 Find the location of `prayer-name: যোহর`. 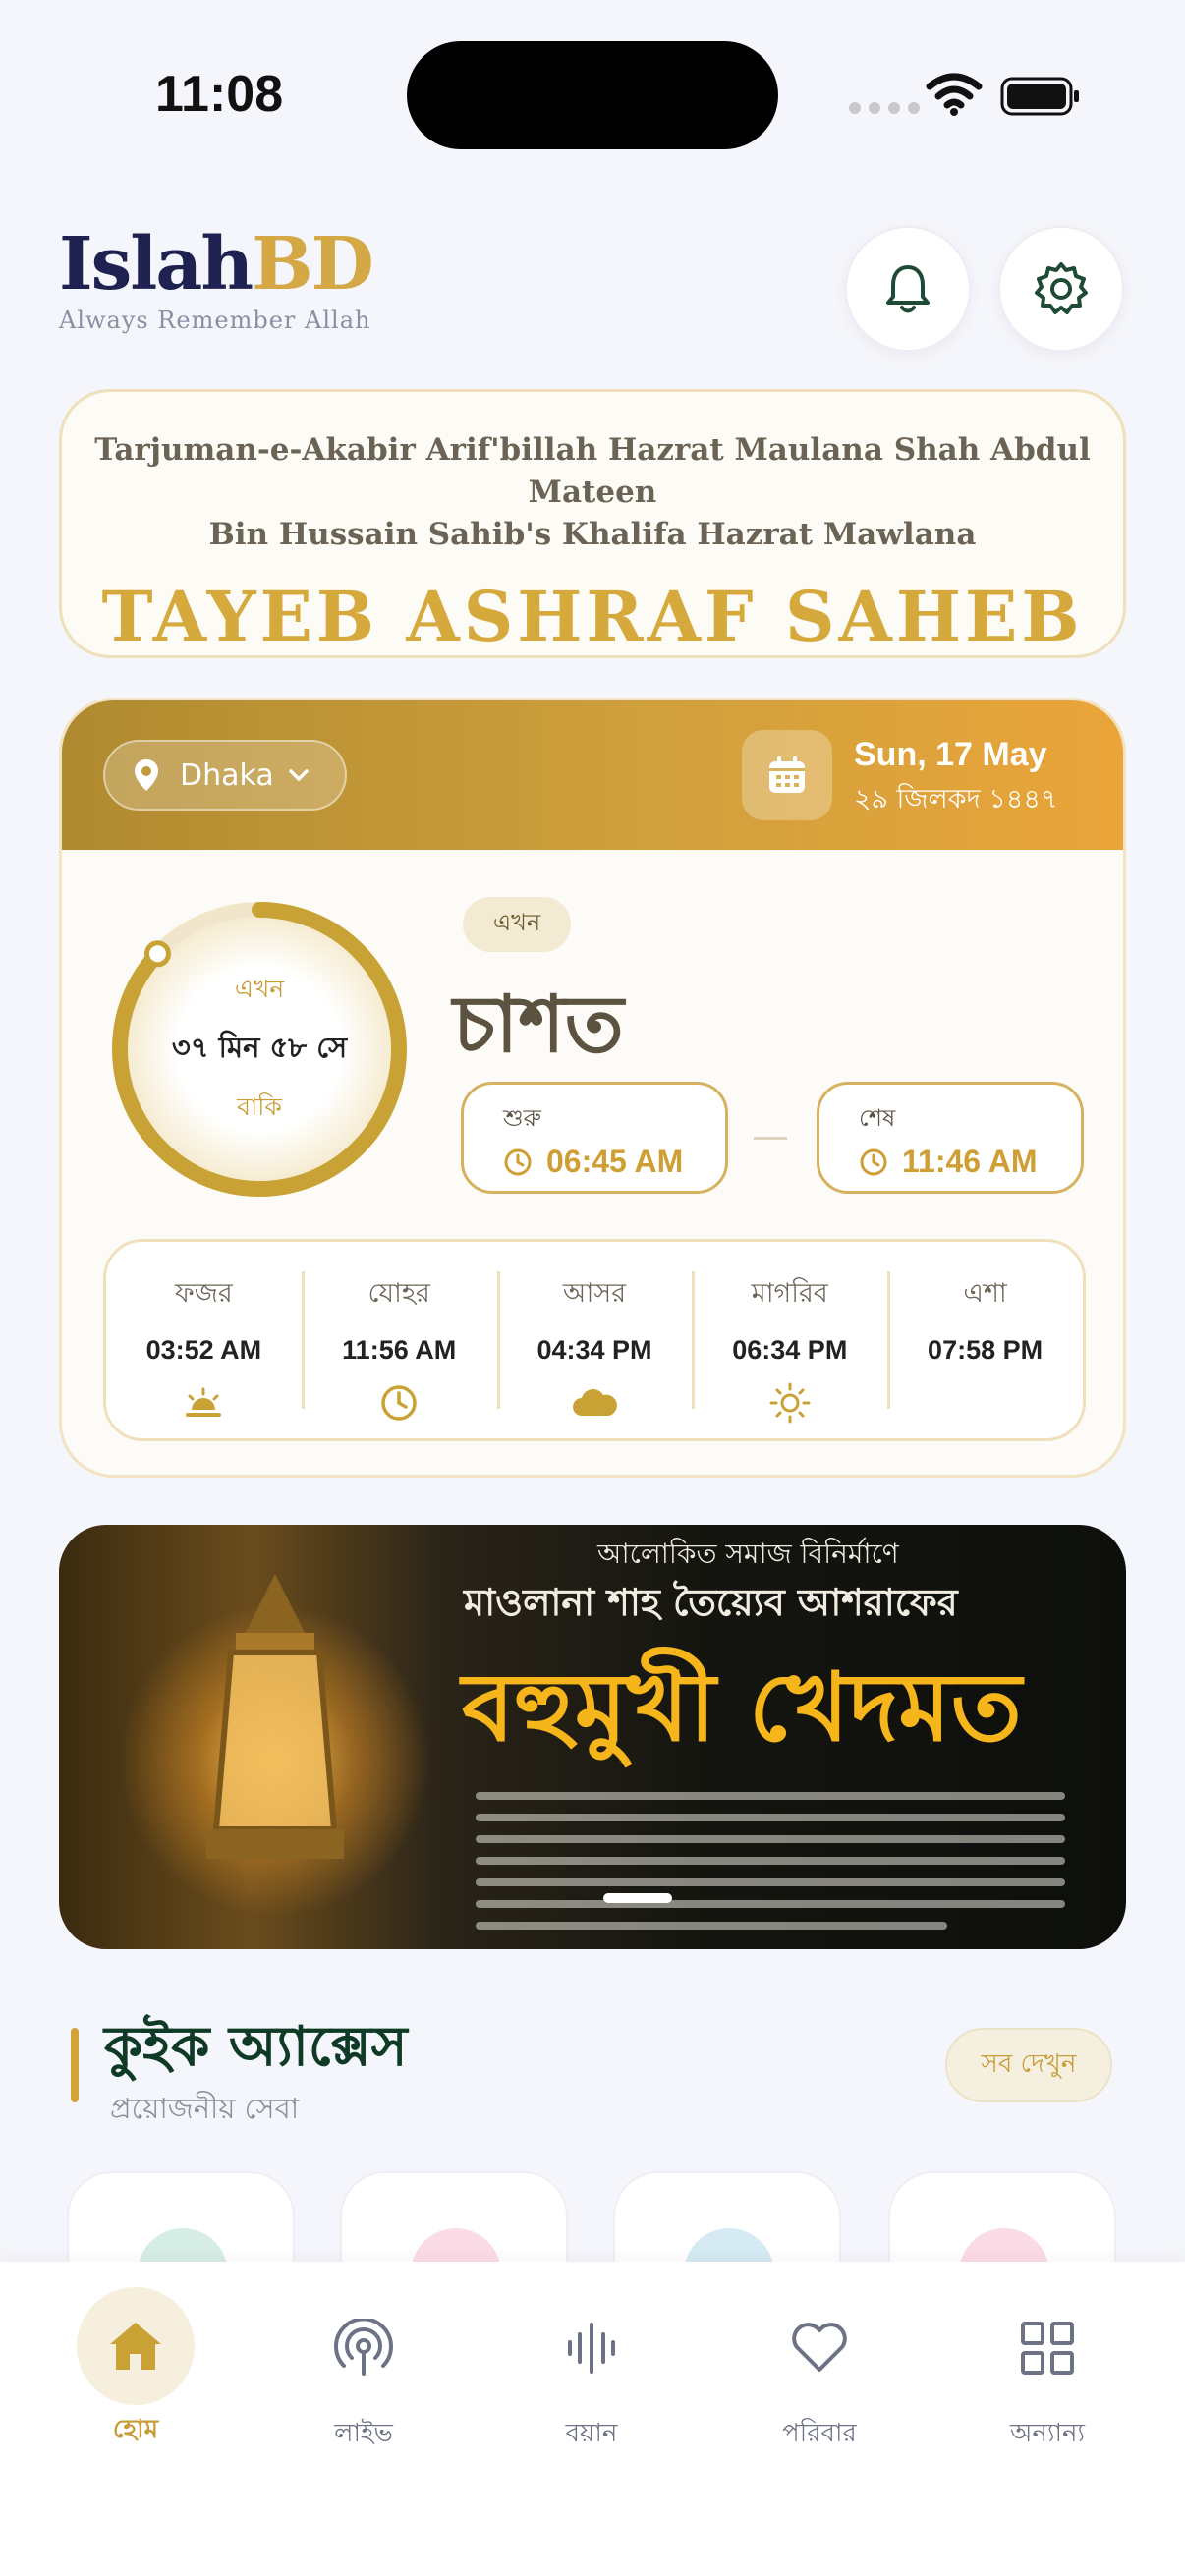

prayer-name: যোহর is located at coordinates (399, 1293).